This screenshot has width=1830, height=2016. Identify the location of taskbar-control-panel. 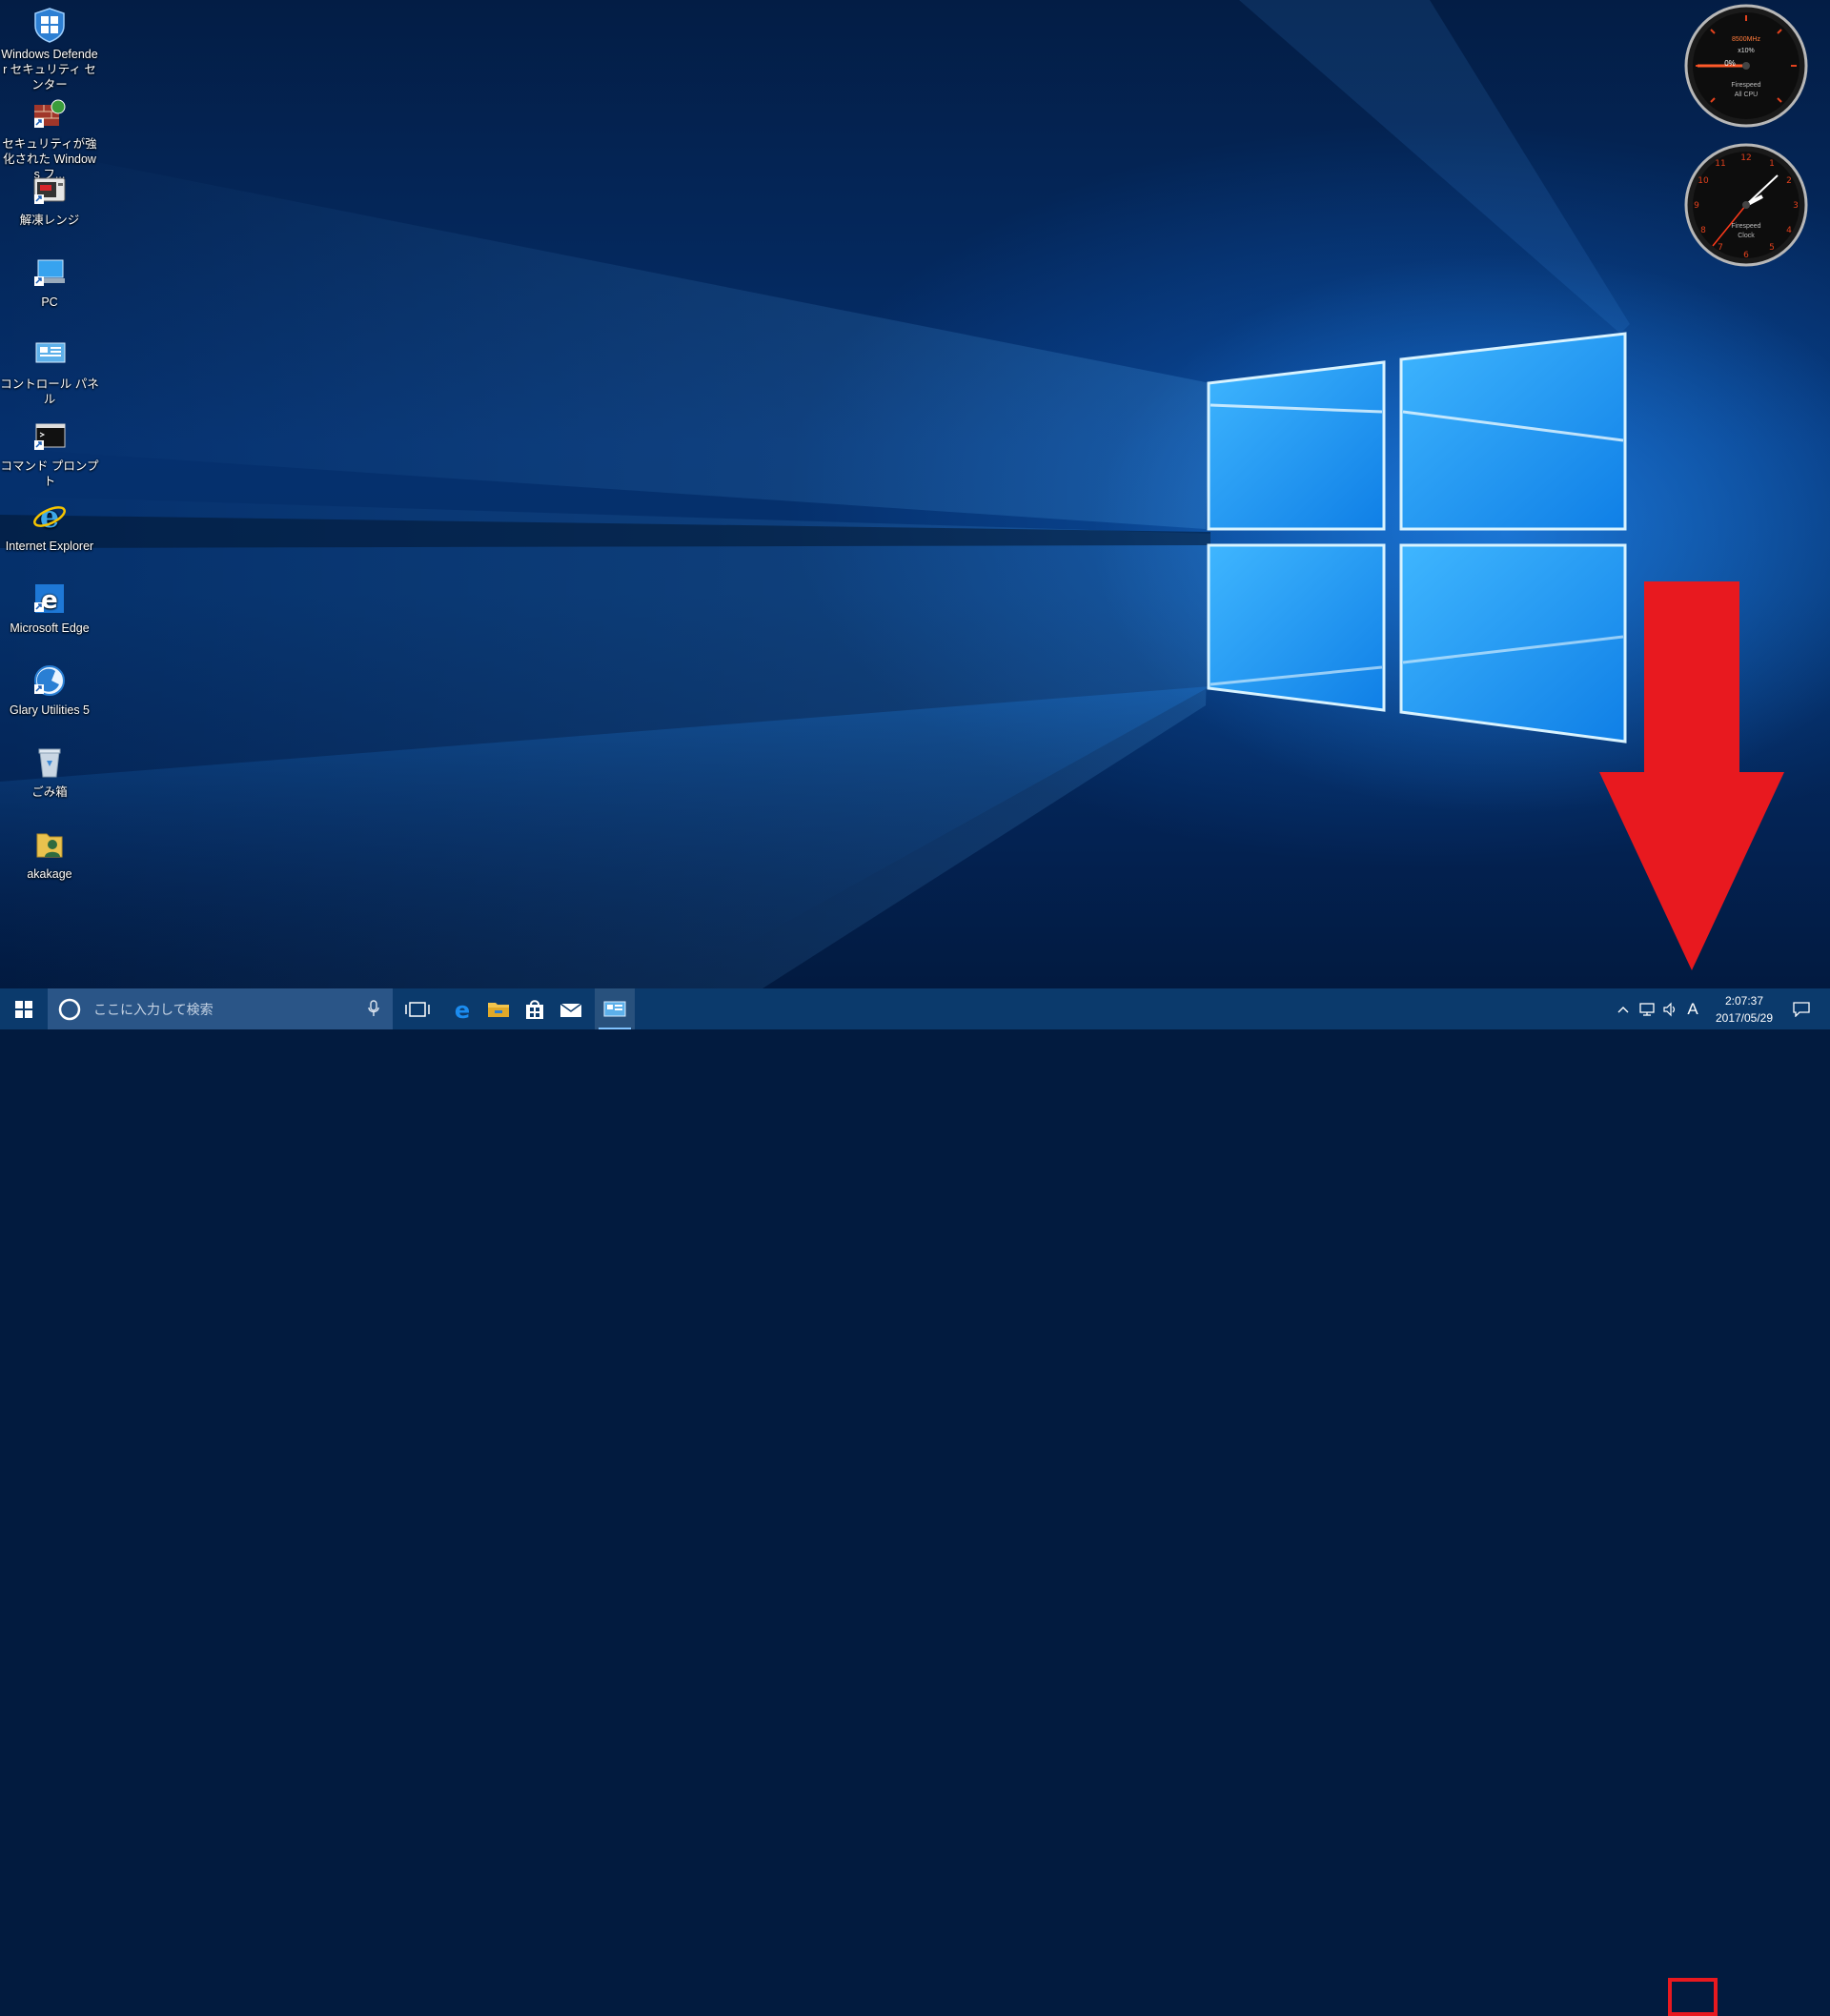
(615, 1008).